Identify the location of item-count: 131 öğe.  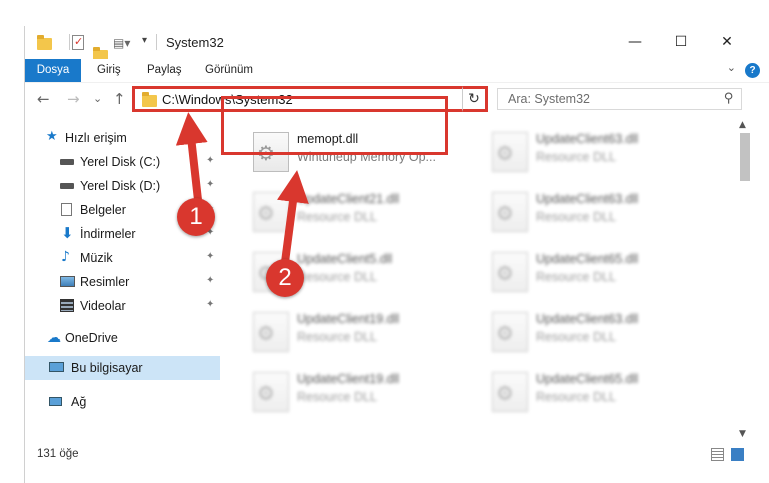
(58, 454).